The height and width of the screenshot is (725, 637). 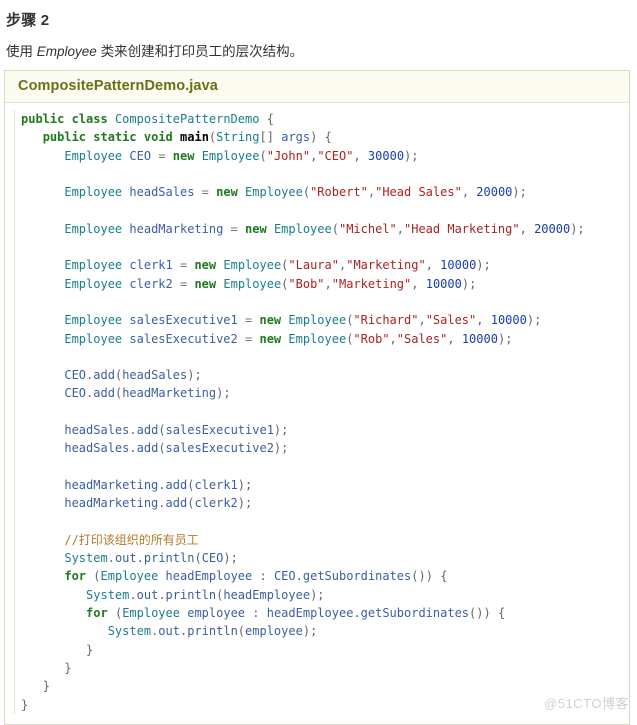 What do you see at coordinates (200, 51) in the screenshot?
I see `description-suffix: 类来创建和打印员工的层次结构。` at bounding box center [200, 51].